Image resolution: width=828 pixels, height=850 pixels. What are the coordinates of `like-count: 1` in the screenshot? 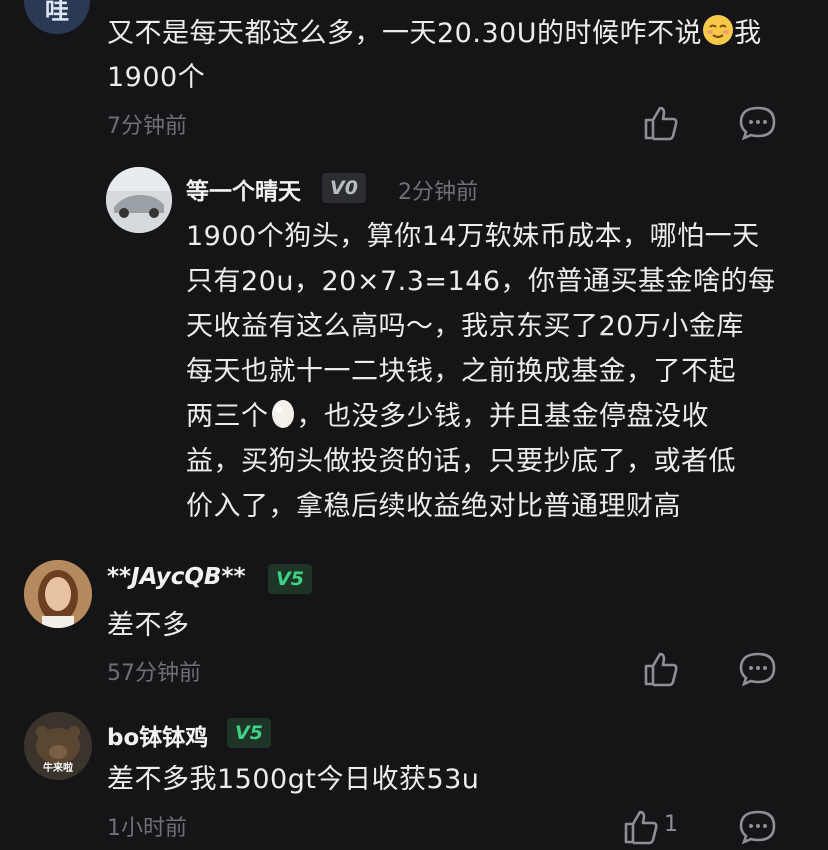 It's located at (671, 824).